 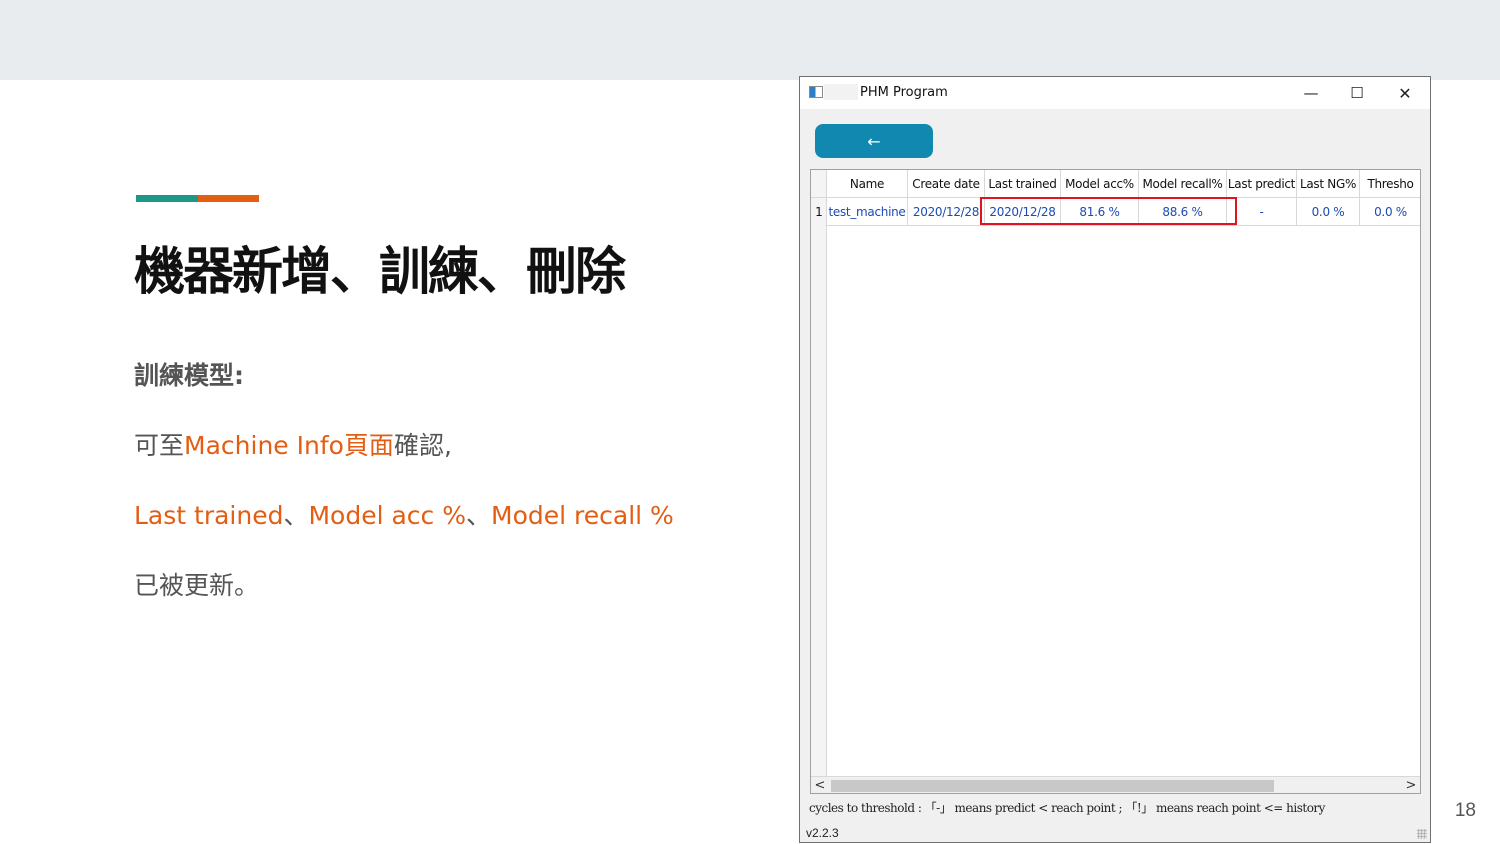 I want to click on paragraph-line-3: 已被更新。, so click(x=197, y=585).